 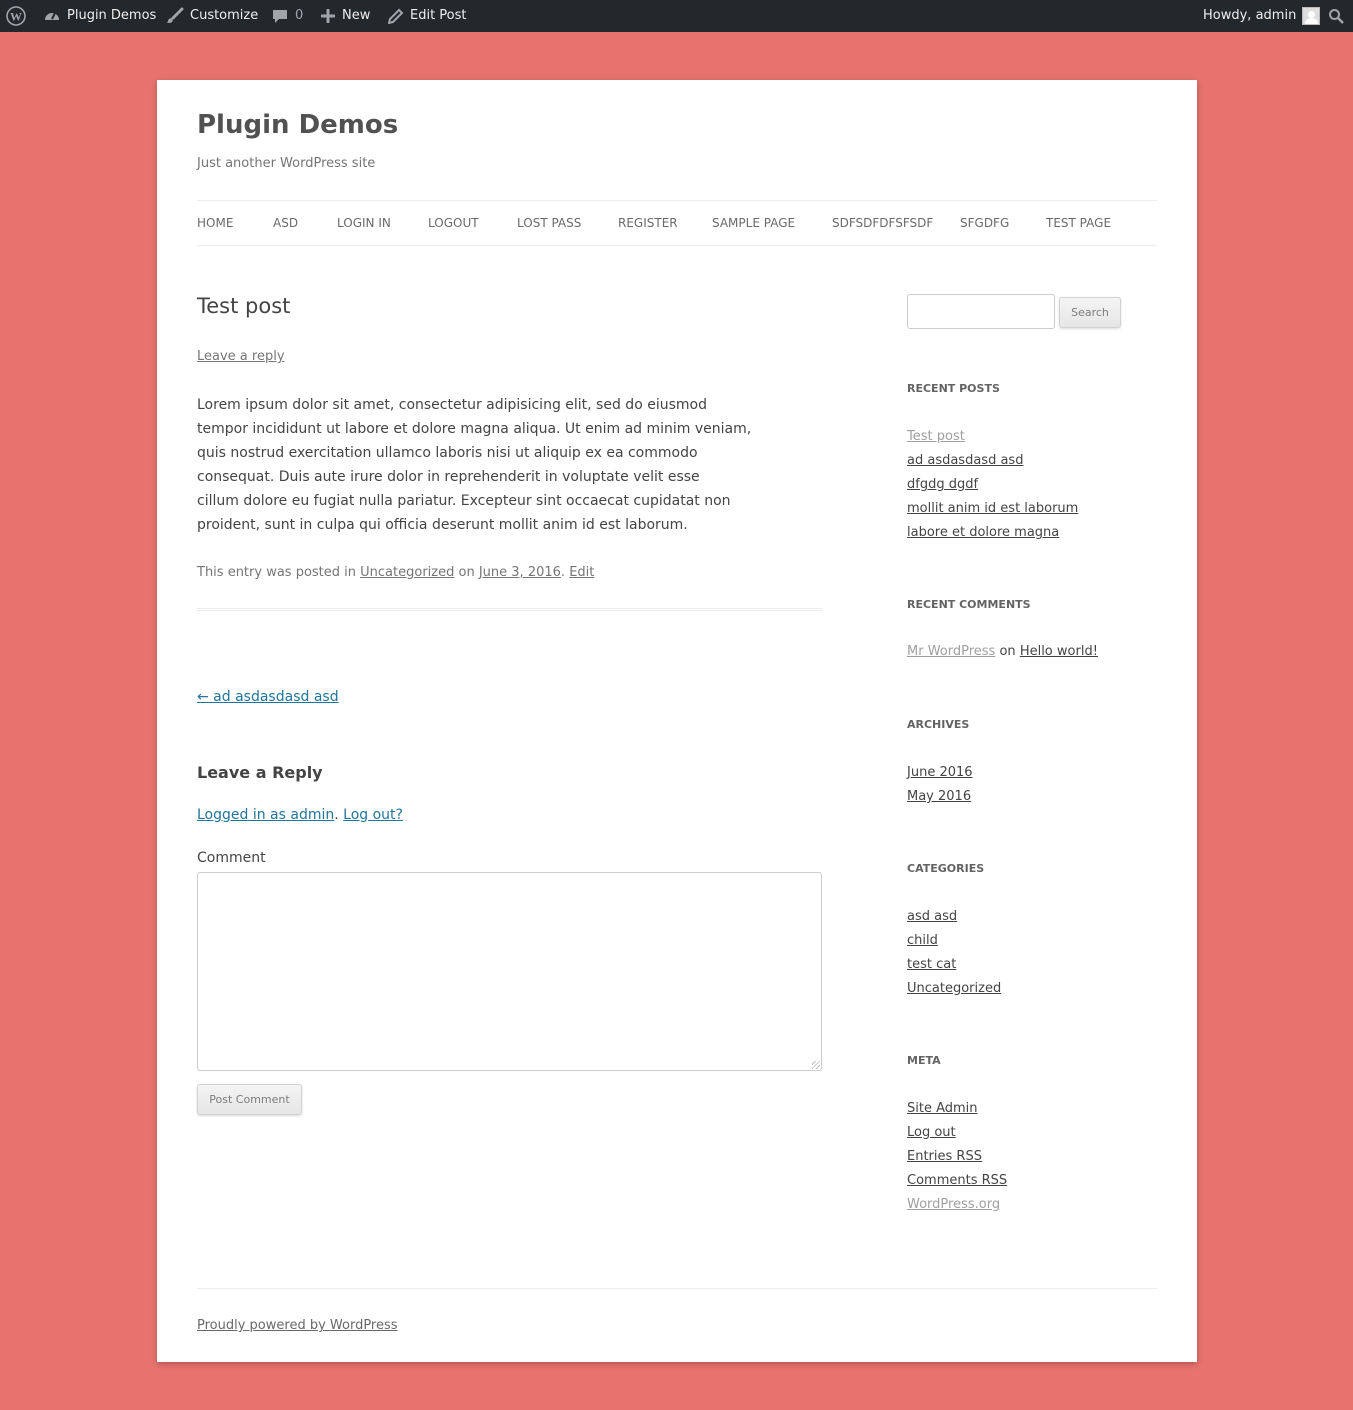 I want to click on customize-label: Customize, so click(x=224, y=15).